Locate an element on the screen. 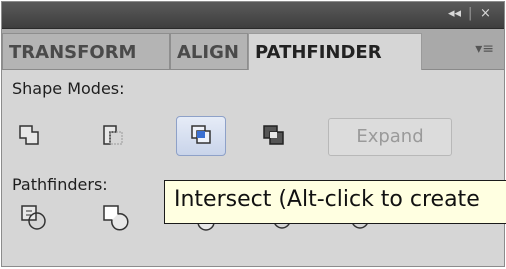 The width and height of the screenshot is (506, 269). tab-pathfinder: PATHFINDER is located at coordinates (335, 51).